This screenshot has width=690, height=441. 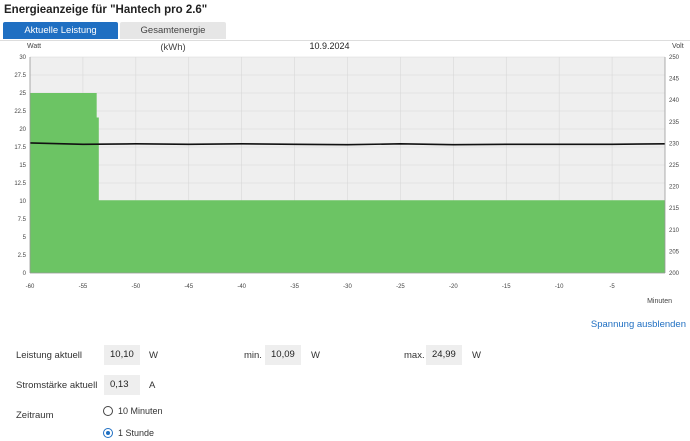 I want to click on radio-circle-checked, so click(x=108, y=433).